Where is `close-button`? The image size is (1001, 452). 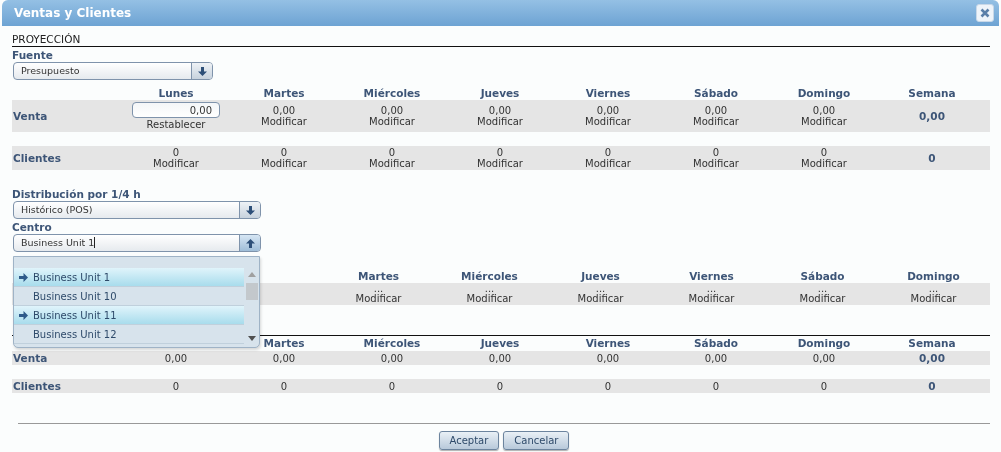 close-button is located at coordinates (985, 13).